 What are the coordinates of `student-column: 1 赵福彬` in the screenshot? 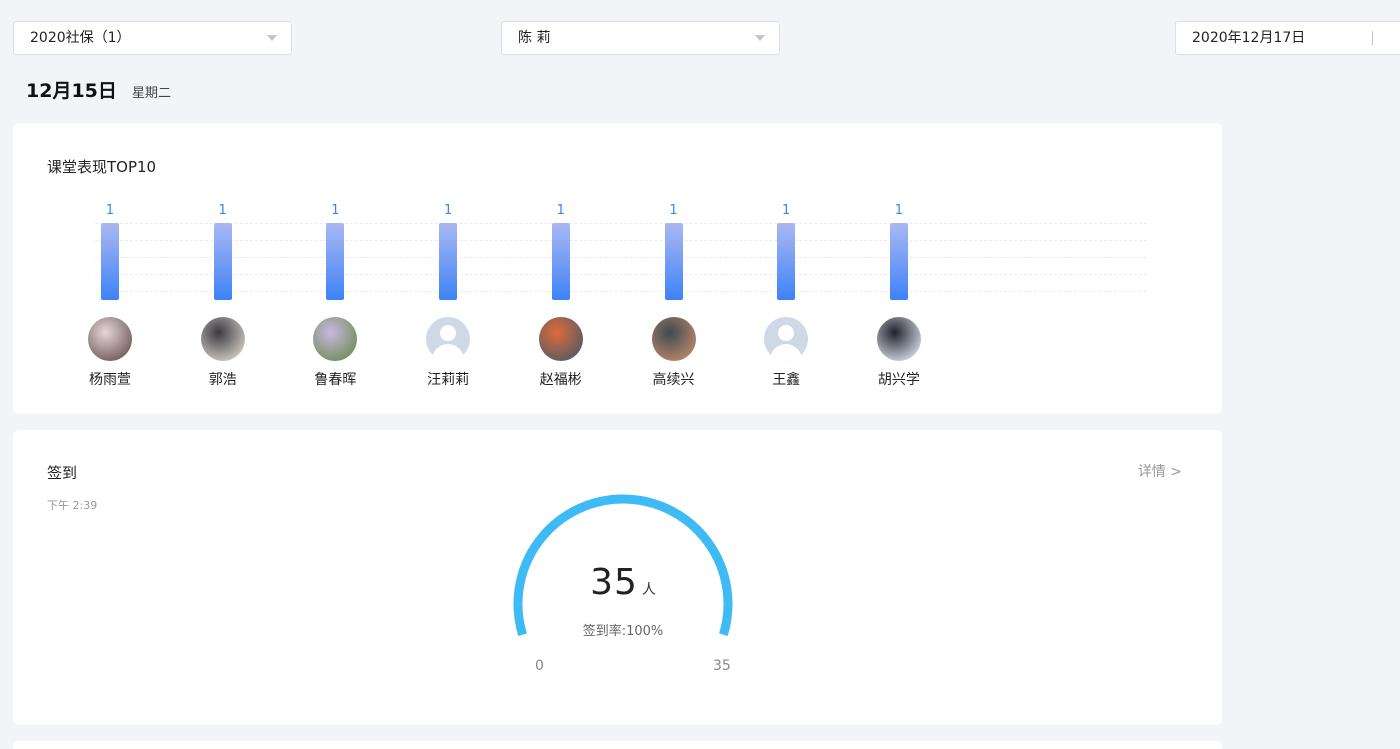 It's located at (561, 268).